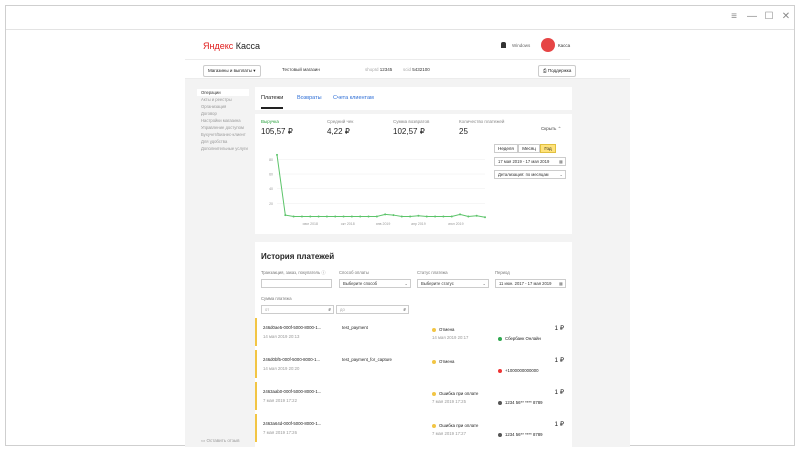 The width and height of the screenshot is (800, 451). What do you see at coordinates (309, 98) in the screenshot?
I see `tab-refunds: Возвраты` at bounding box center [309, 98].